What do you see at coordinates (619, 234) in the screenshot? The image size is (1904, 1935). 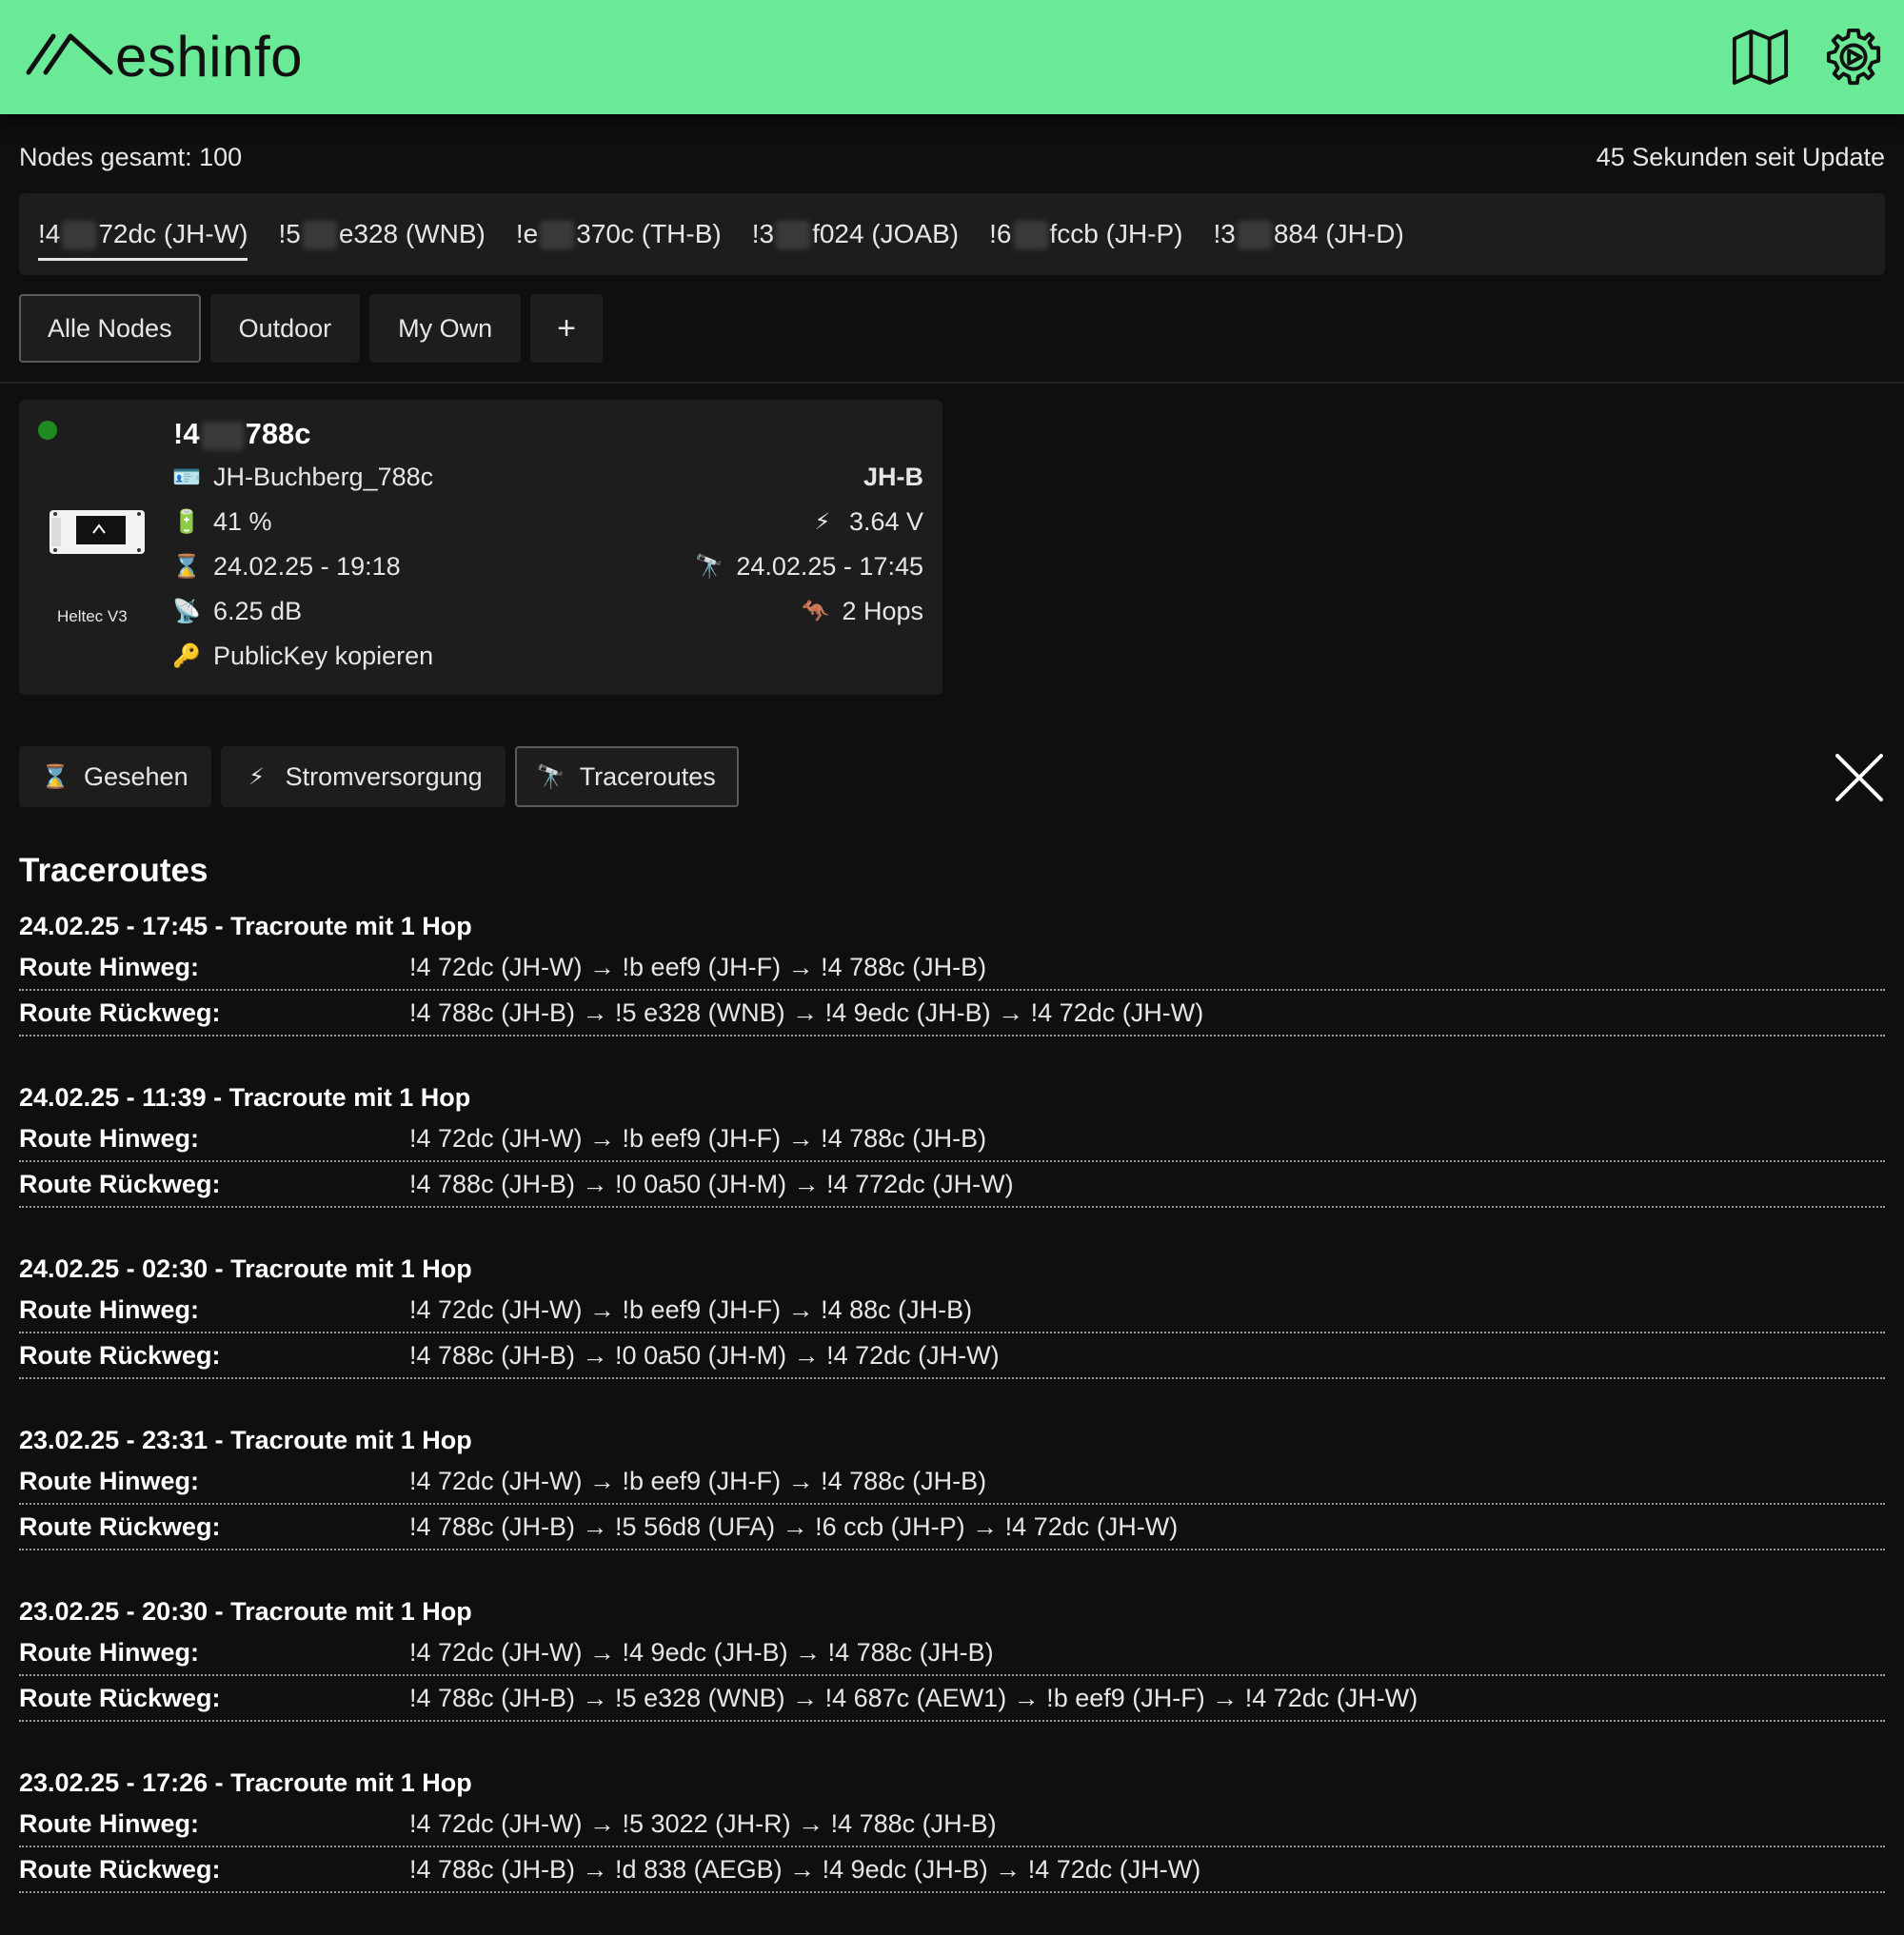 I see `favorite-node: !e 370c (TH-B)` at bounding box center [619, 234].